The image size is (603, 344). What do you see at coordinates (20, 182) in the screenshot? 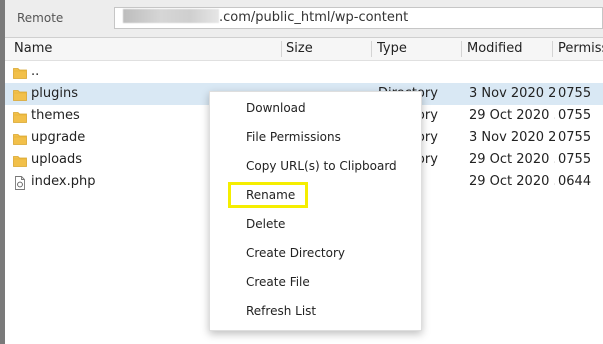
I see `php-file-icon` at bounding box center [20, 182].